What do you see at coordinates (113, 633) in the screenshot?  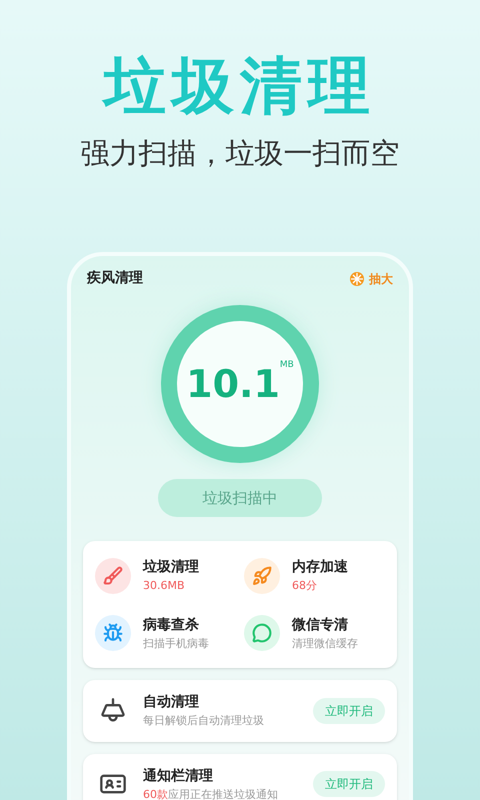 I see `bug-icon` at bounding box center [113, 633].